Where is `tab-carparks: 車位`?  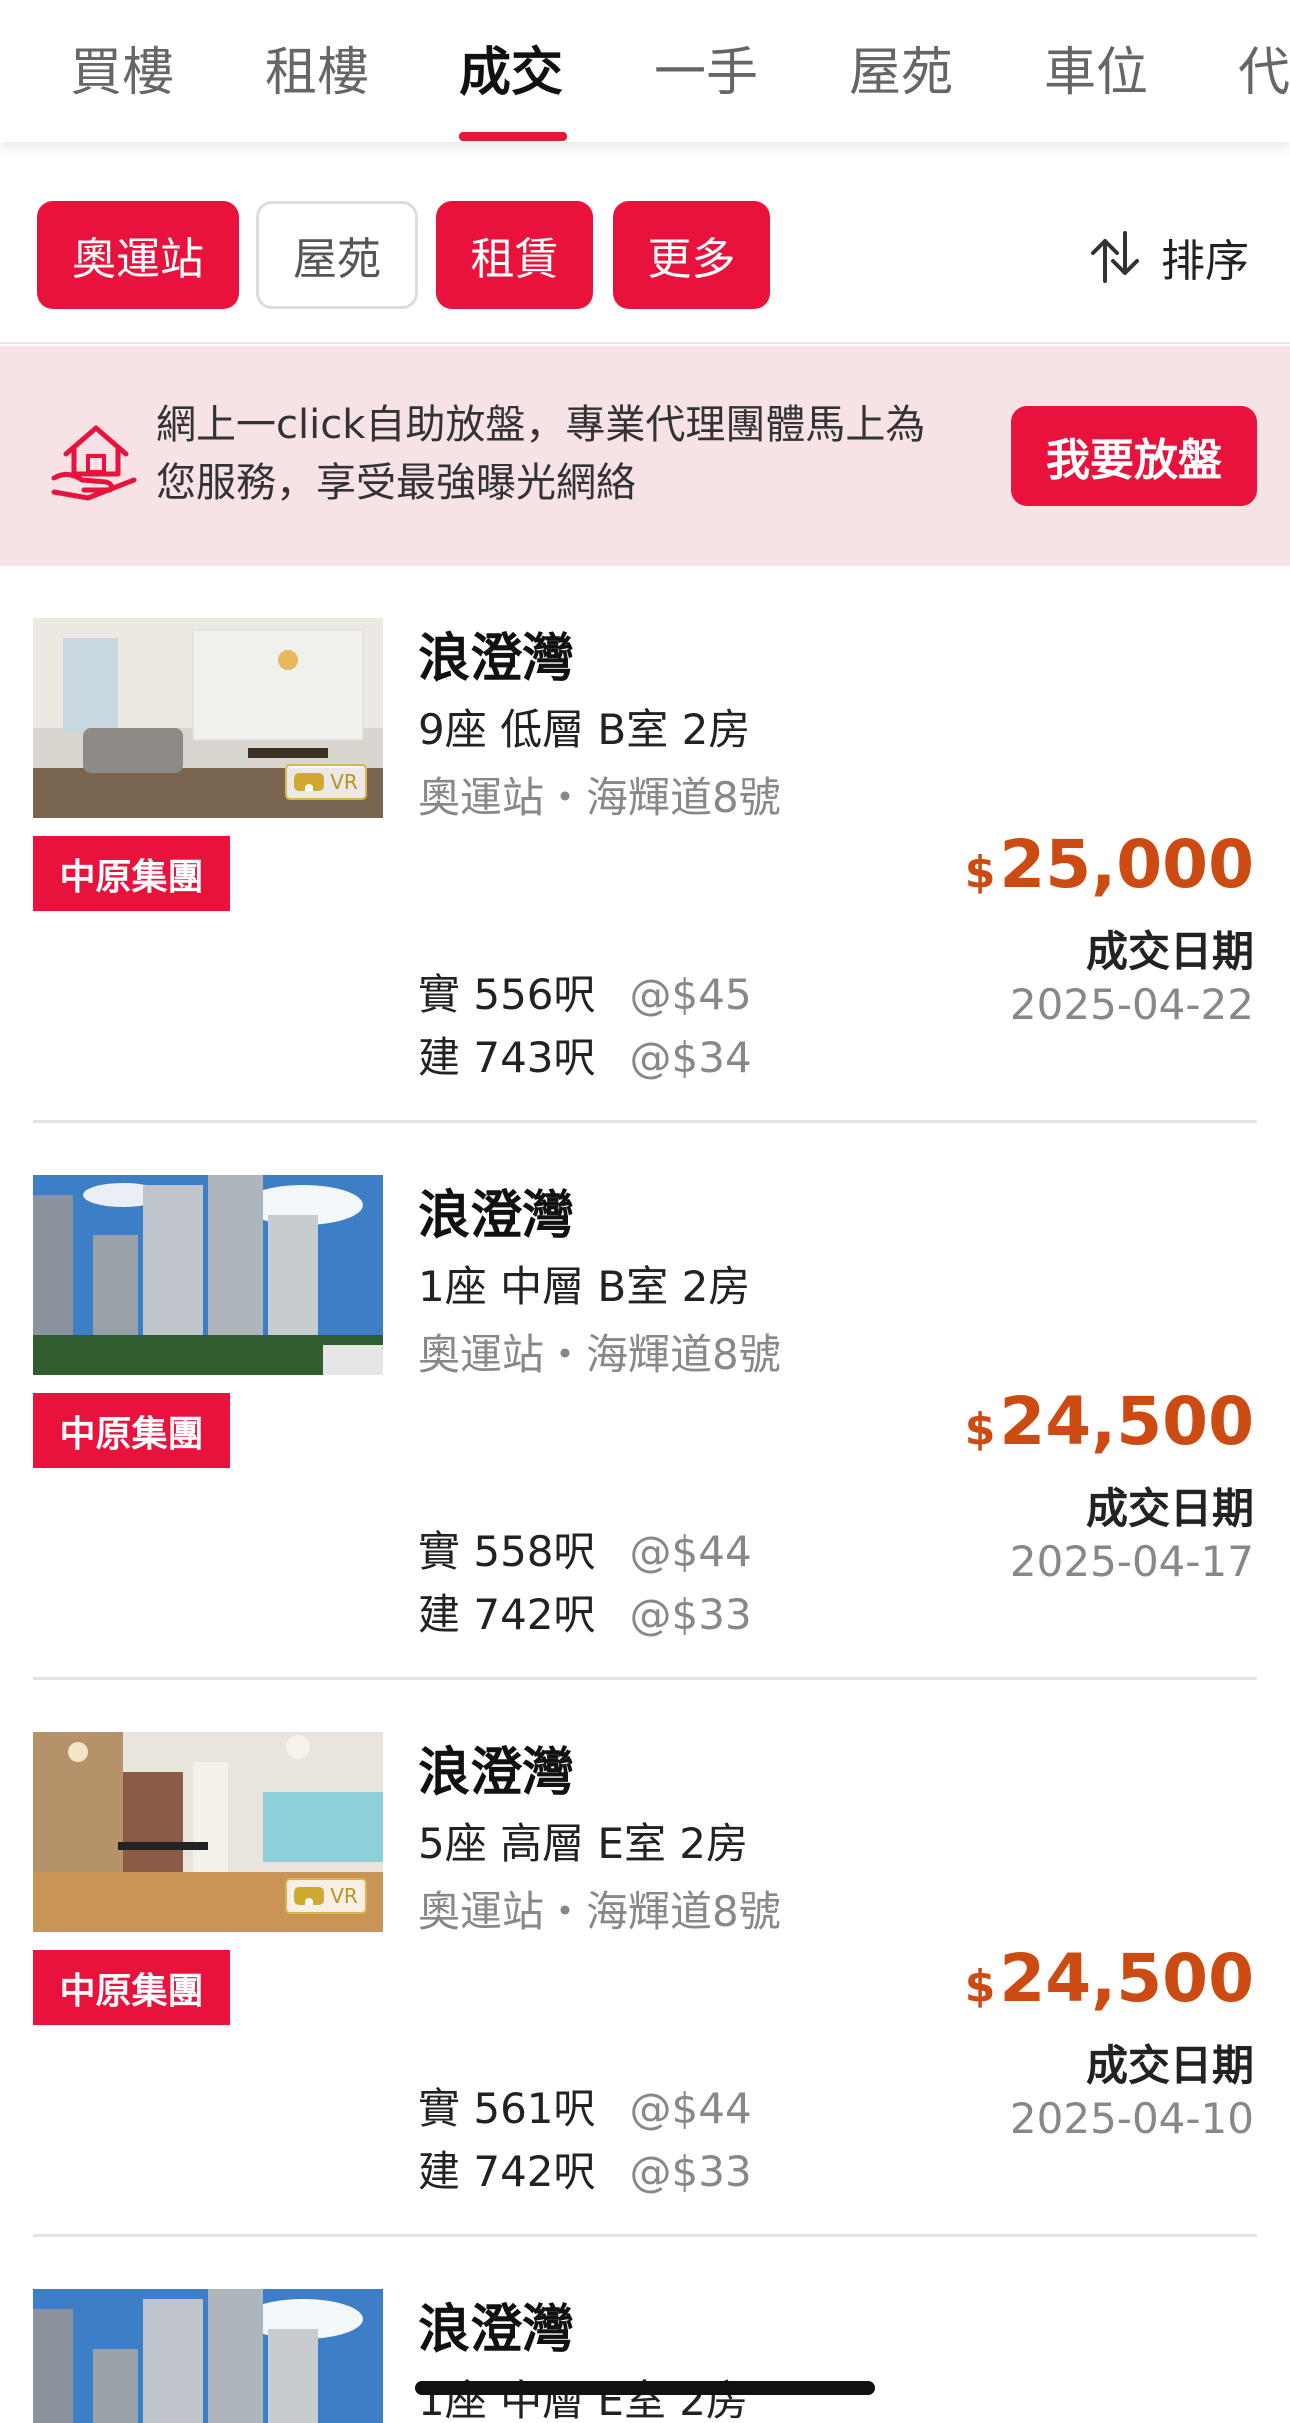
tab-carparks: 車位 is located at coordinates (1096, 67).